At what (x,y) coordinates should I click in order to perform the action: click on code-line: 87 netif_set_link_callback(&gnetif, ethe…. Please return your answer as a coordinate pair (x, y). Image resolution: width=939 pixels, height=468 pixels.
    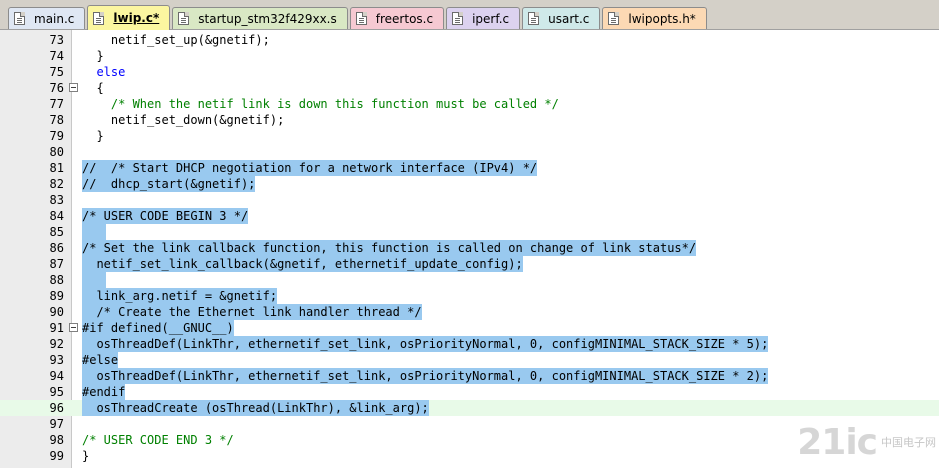
    Looking at the image, I should click on (469, 264).